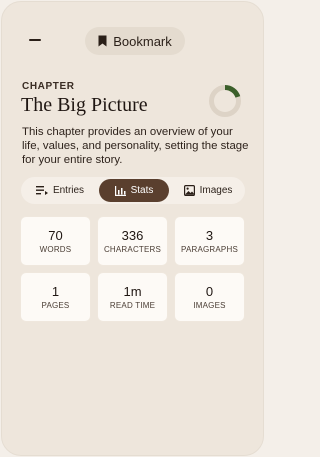 Image resolution: width=320 pixels, height=457 pixels. Describe the element at coordinates (55, 291) in the screenshot. I see `stat-value: 1` at that location.